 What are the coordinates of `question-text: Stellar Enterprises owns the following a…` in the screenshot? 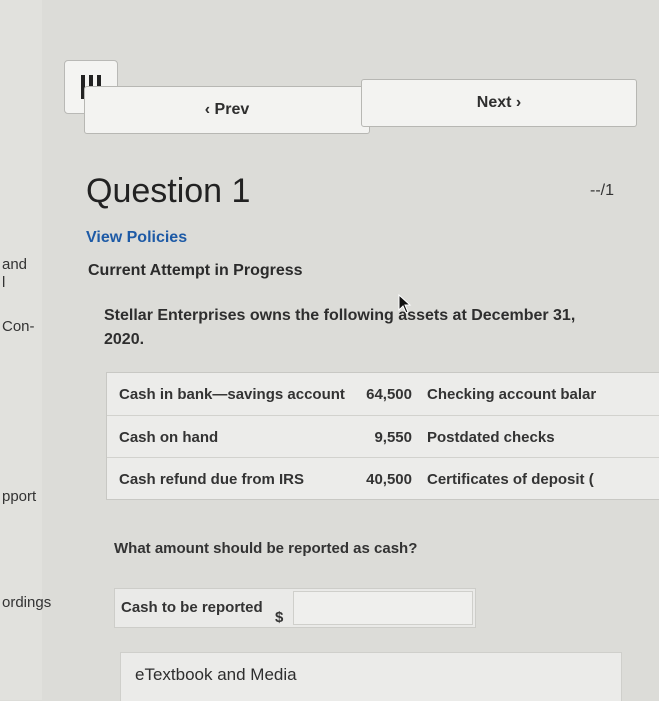 It's located at (340, 327).